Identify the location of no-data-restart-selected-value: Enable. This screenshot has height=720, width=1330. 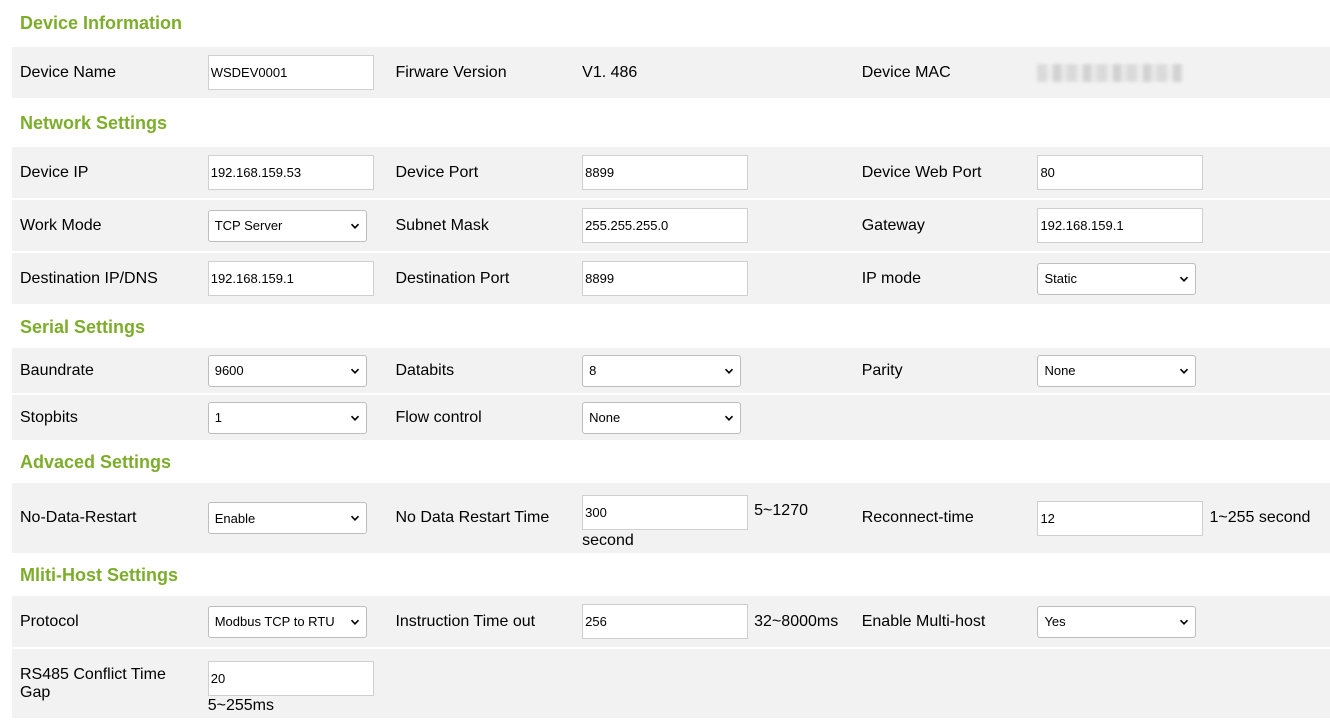
(235, 518).